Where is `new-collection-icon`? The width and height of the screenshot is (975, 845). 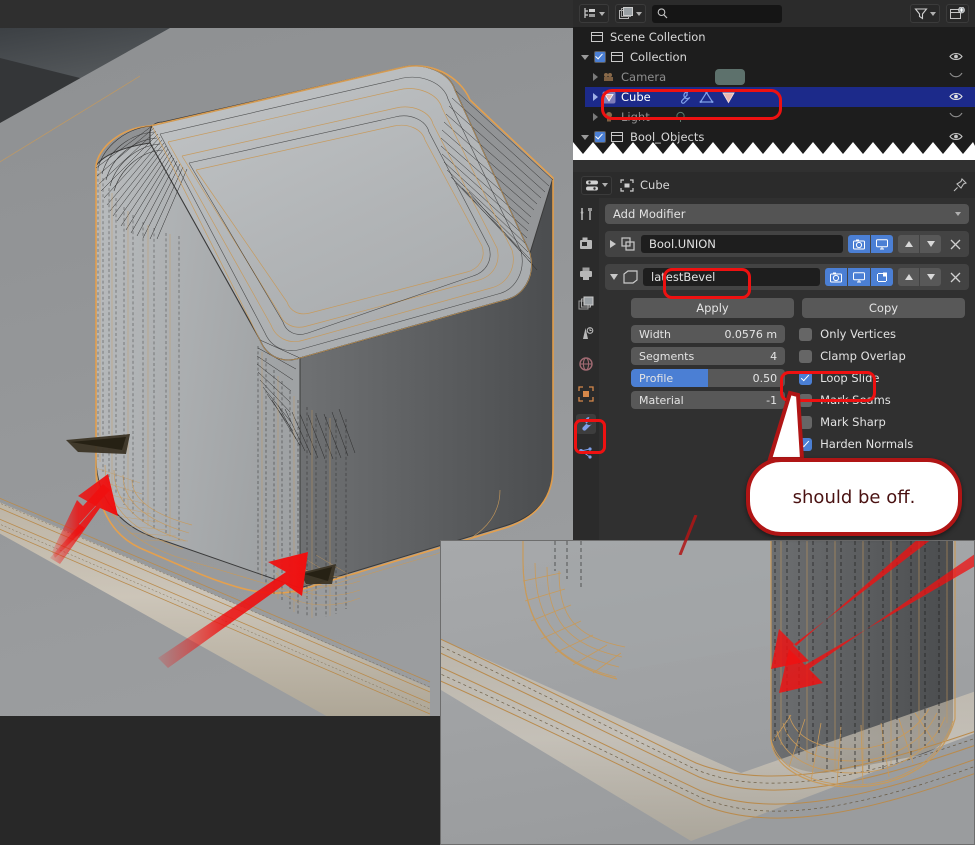 new-collection-icon is located at coordinates (957, 12).